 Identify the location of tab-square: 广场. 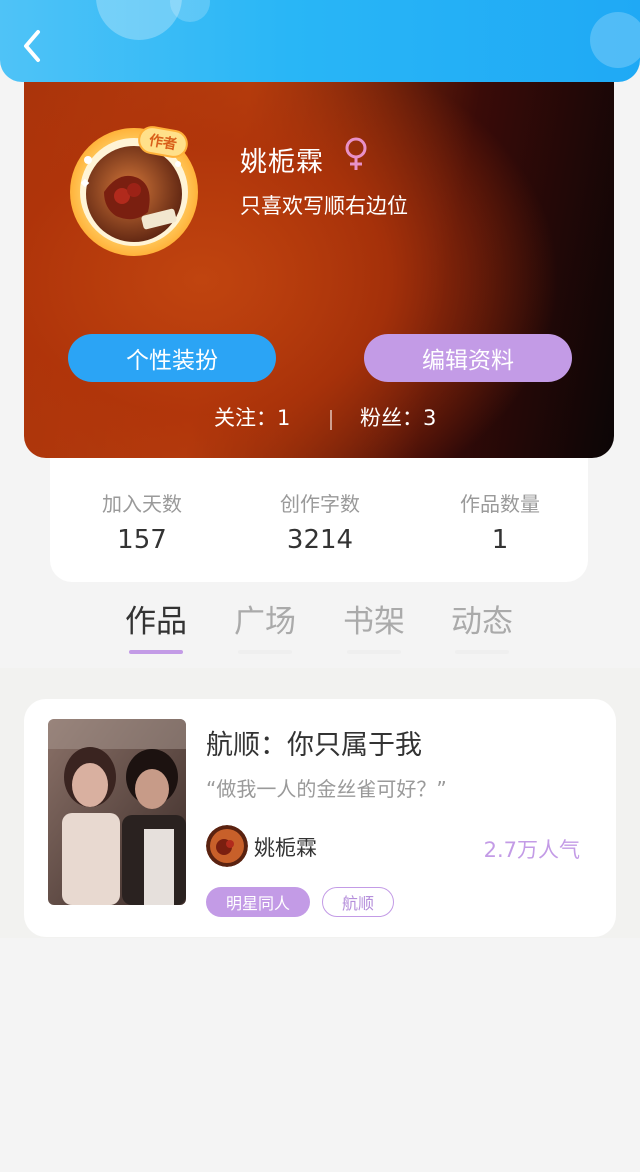
(265, 625).